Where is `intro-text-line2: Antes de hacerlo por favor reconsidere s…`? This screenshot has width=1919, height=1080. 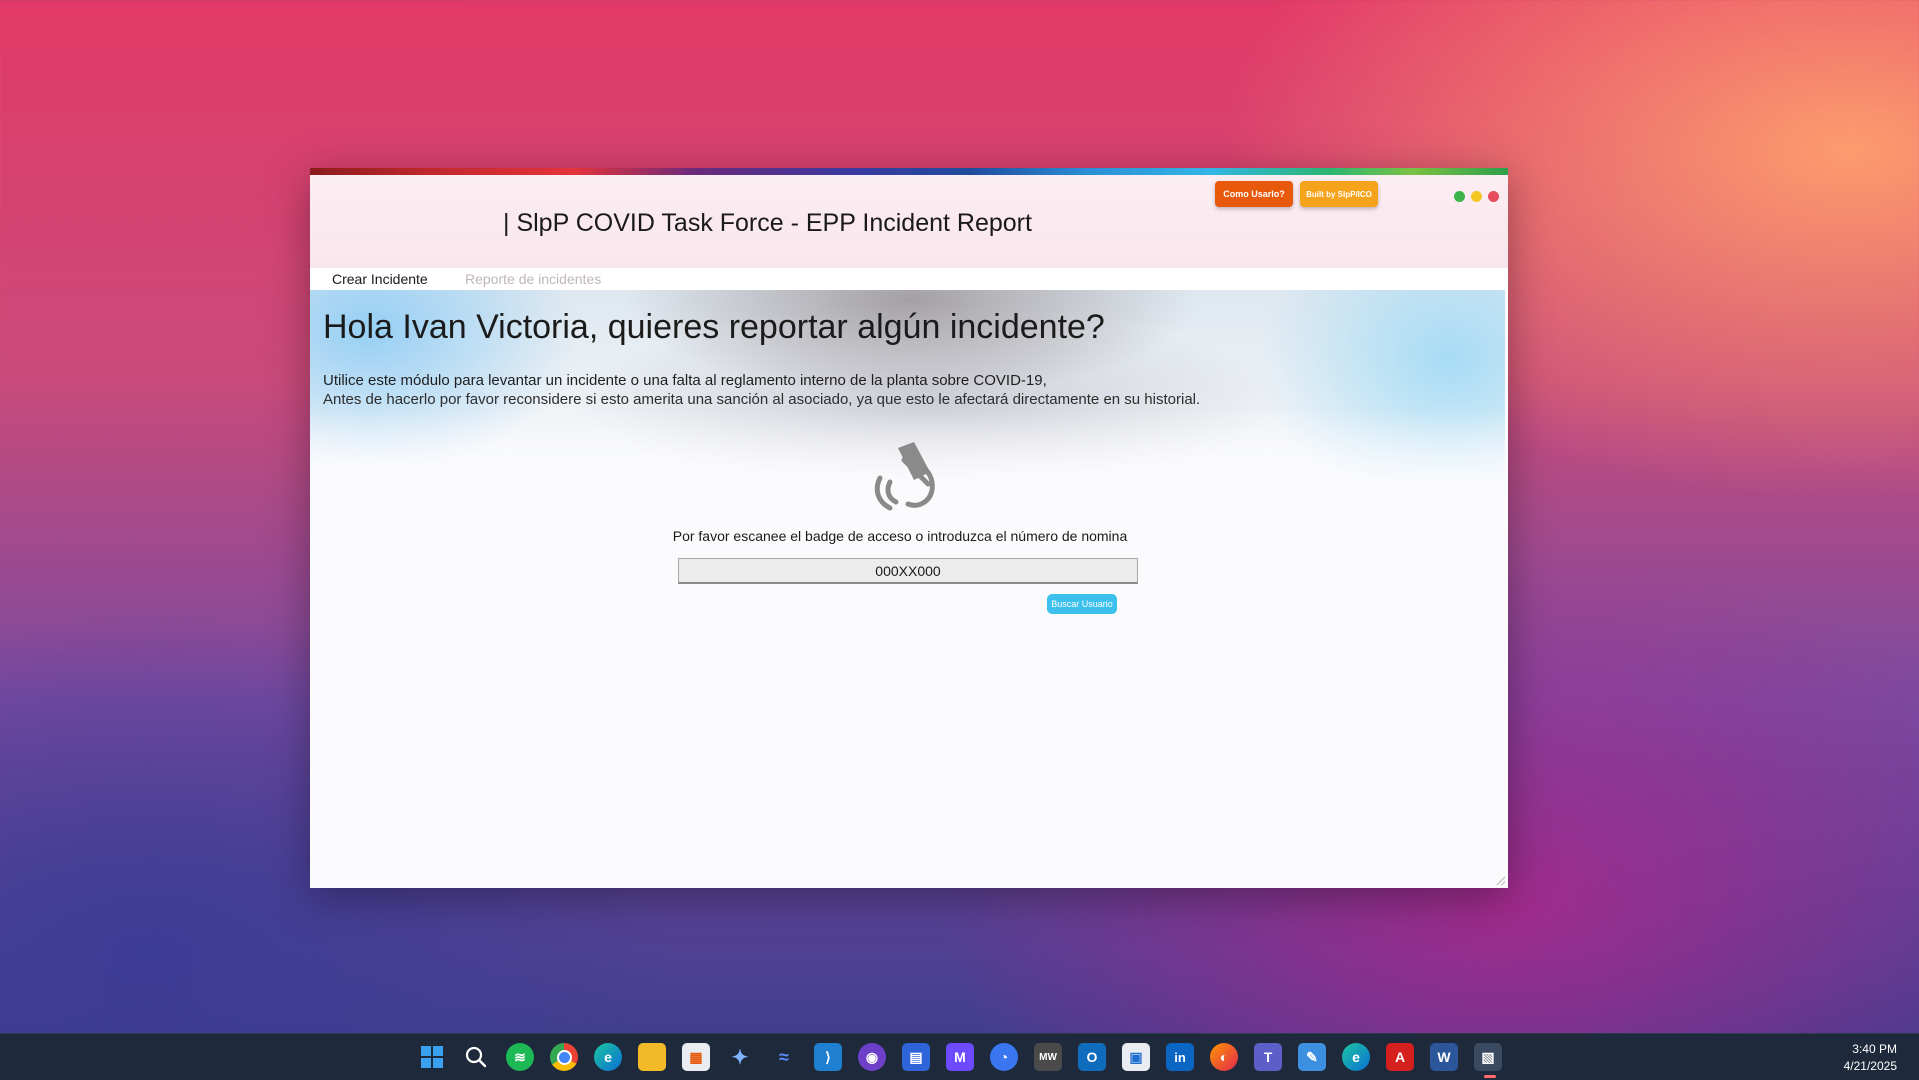
intro-text-line2: Antes de hacerlo por favor reconsidere s… is located at coordinates (762, 399).